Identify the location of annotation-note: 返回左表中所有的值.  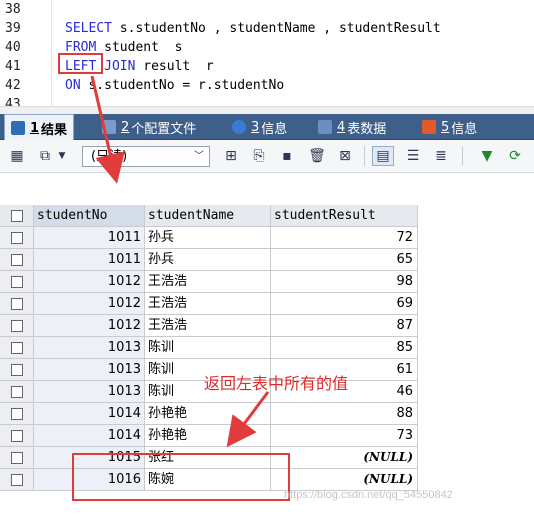
(276, 383).